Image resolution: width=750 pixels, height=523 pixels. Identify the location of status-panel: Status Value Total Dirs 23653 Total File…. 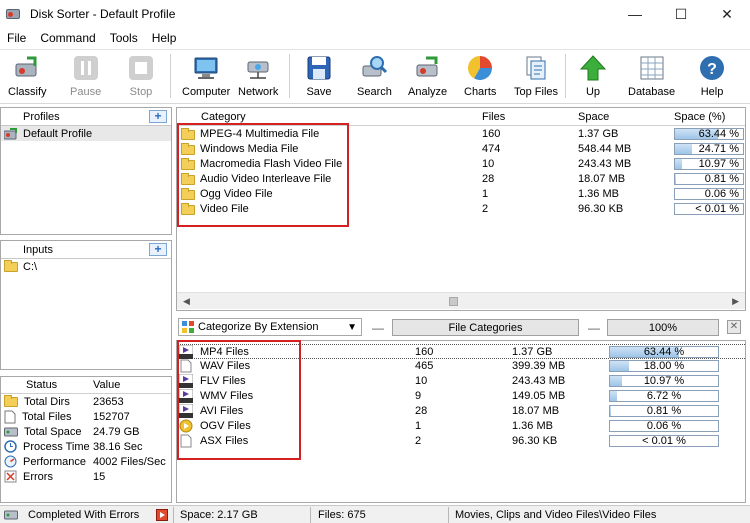
(86, 439).